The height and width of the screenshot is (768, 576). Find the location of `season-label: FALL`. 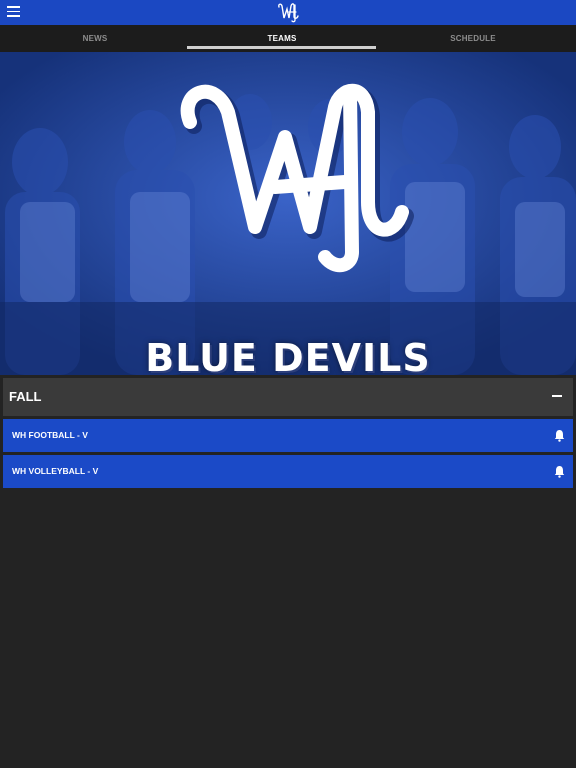

season-label: FALL is located at coordinates (25, 396).